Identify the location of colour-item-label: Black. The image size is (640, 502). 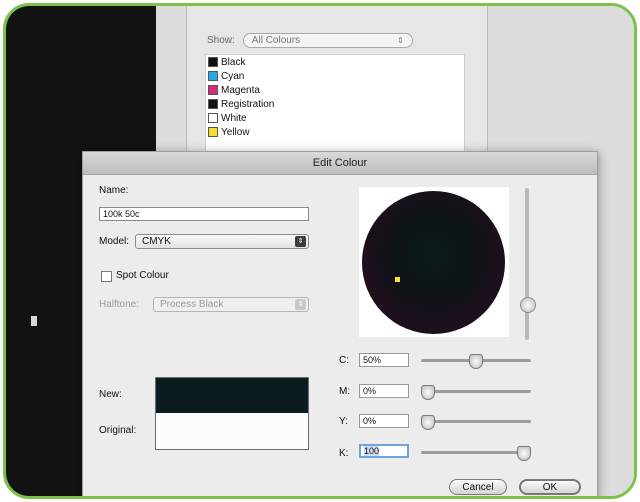
(233, 62).